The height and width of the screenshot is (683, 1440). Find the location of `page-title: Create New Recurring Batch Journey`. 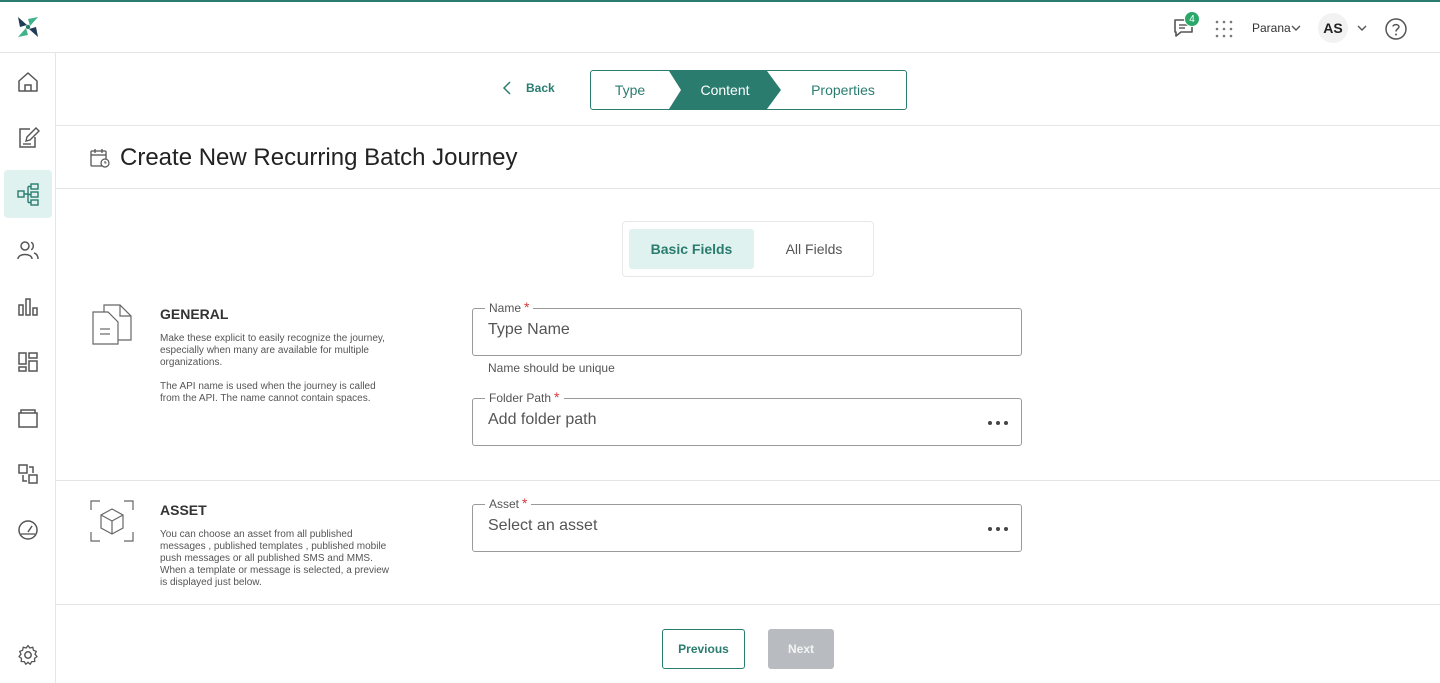

page-title: Create New Recurring Batch Journey is located at coordinates (319, 157).